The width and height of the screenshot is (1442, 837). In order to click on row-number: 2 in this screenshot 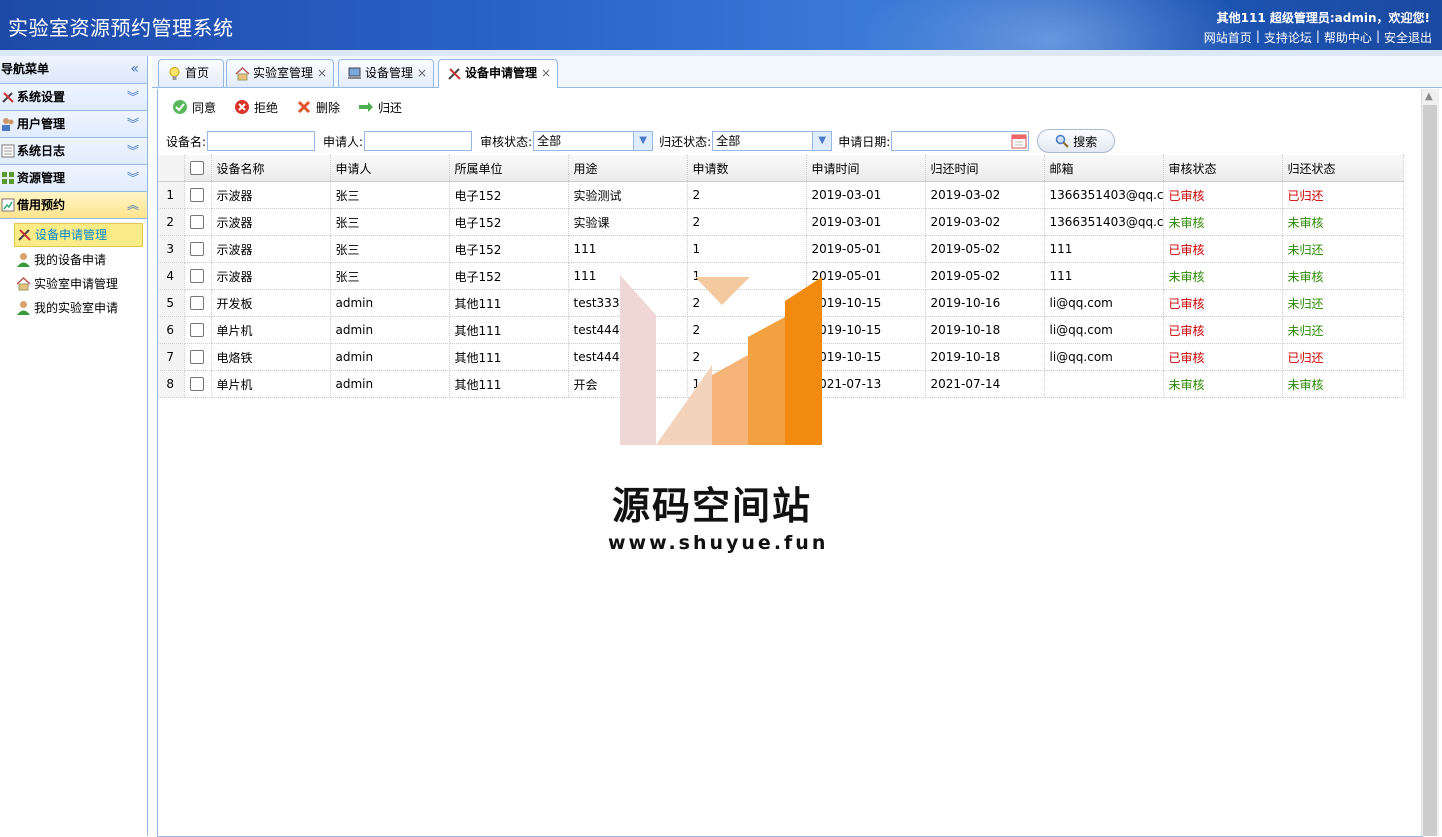, I will do `click(171, 222)`.